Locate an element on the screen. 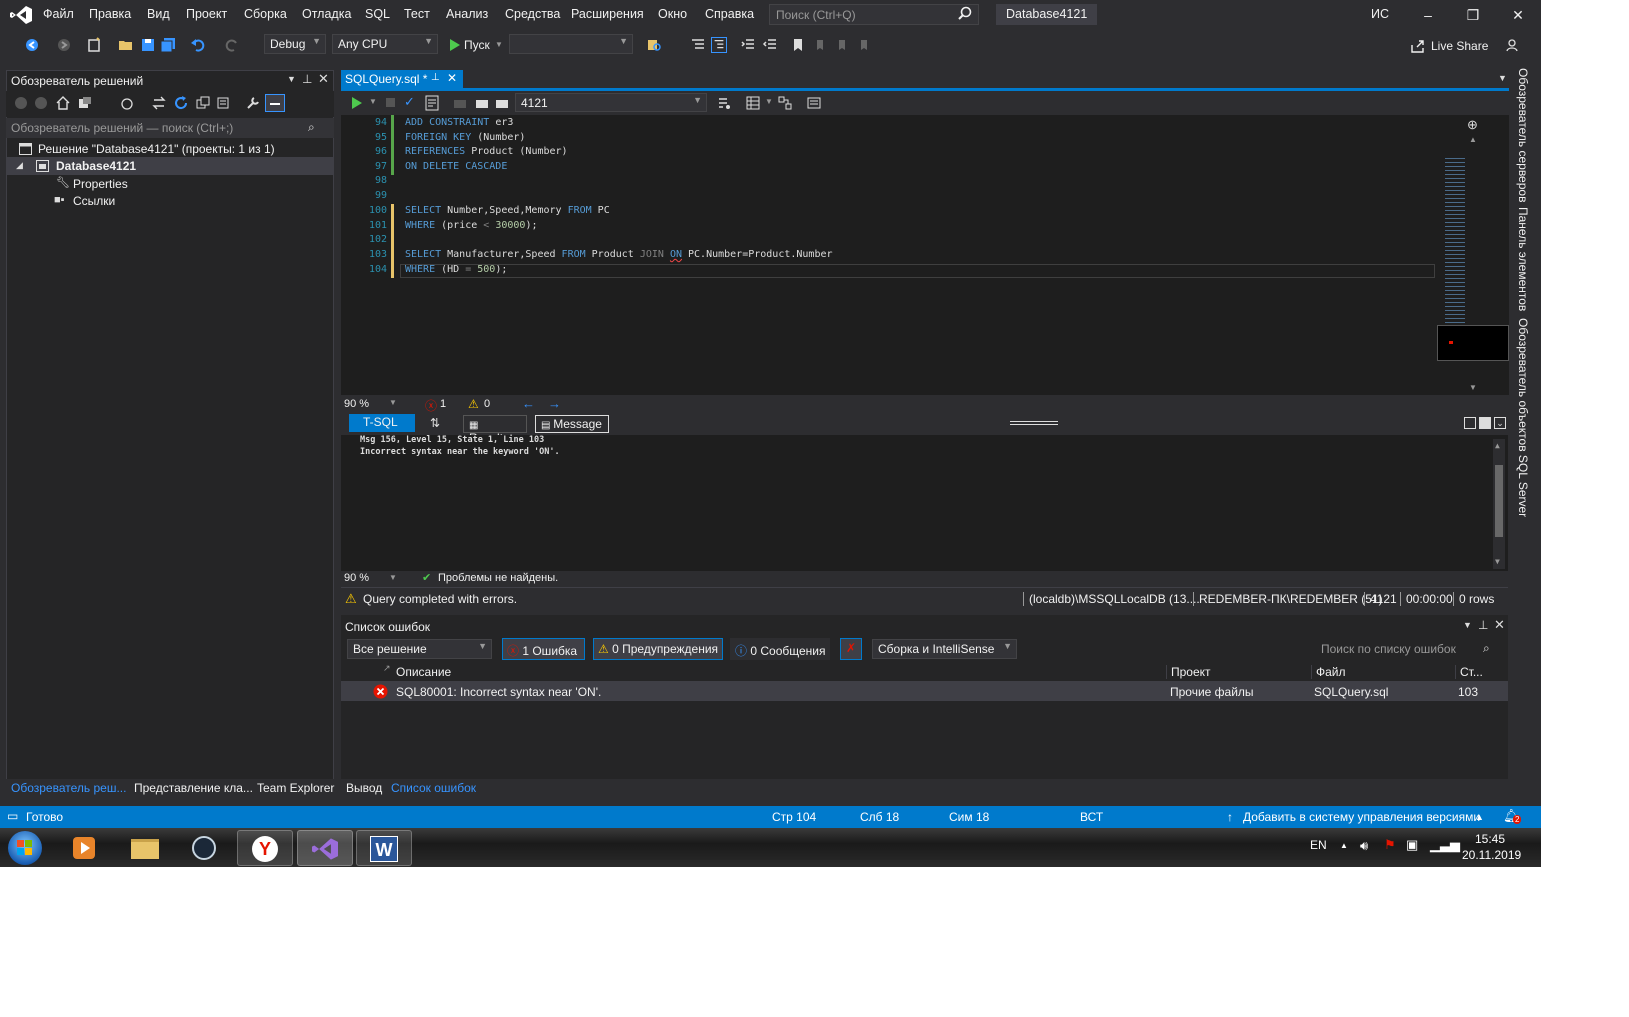  menu-tools: Средства is located at coordinates (532, 14).